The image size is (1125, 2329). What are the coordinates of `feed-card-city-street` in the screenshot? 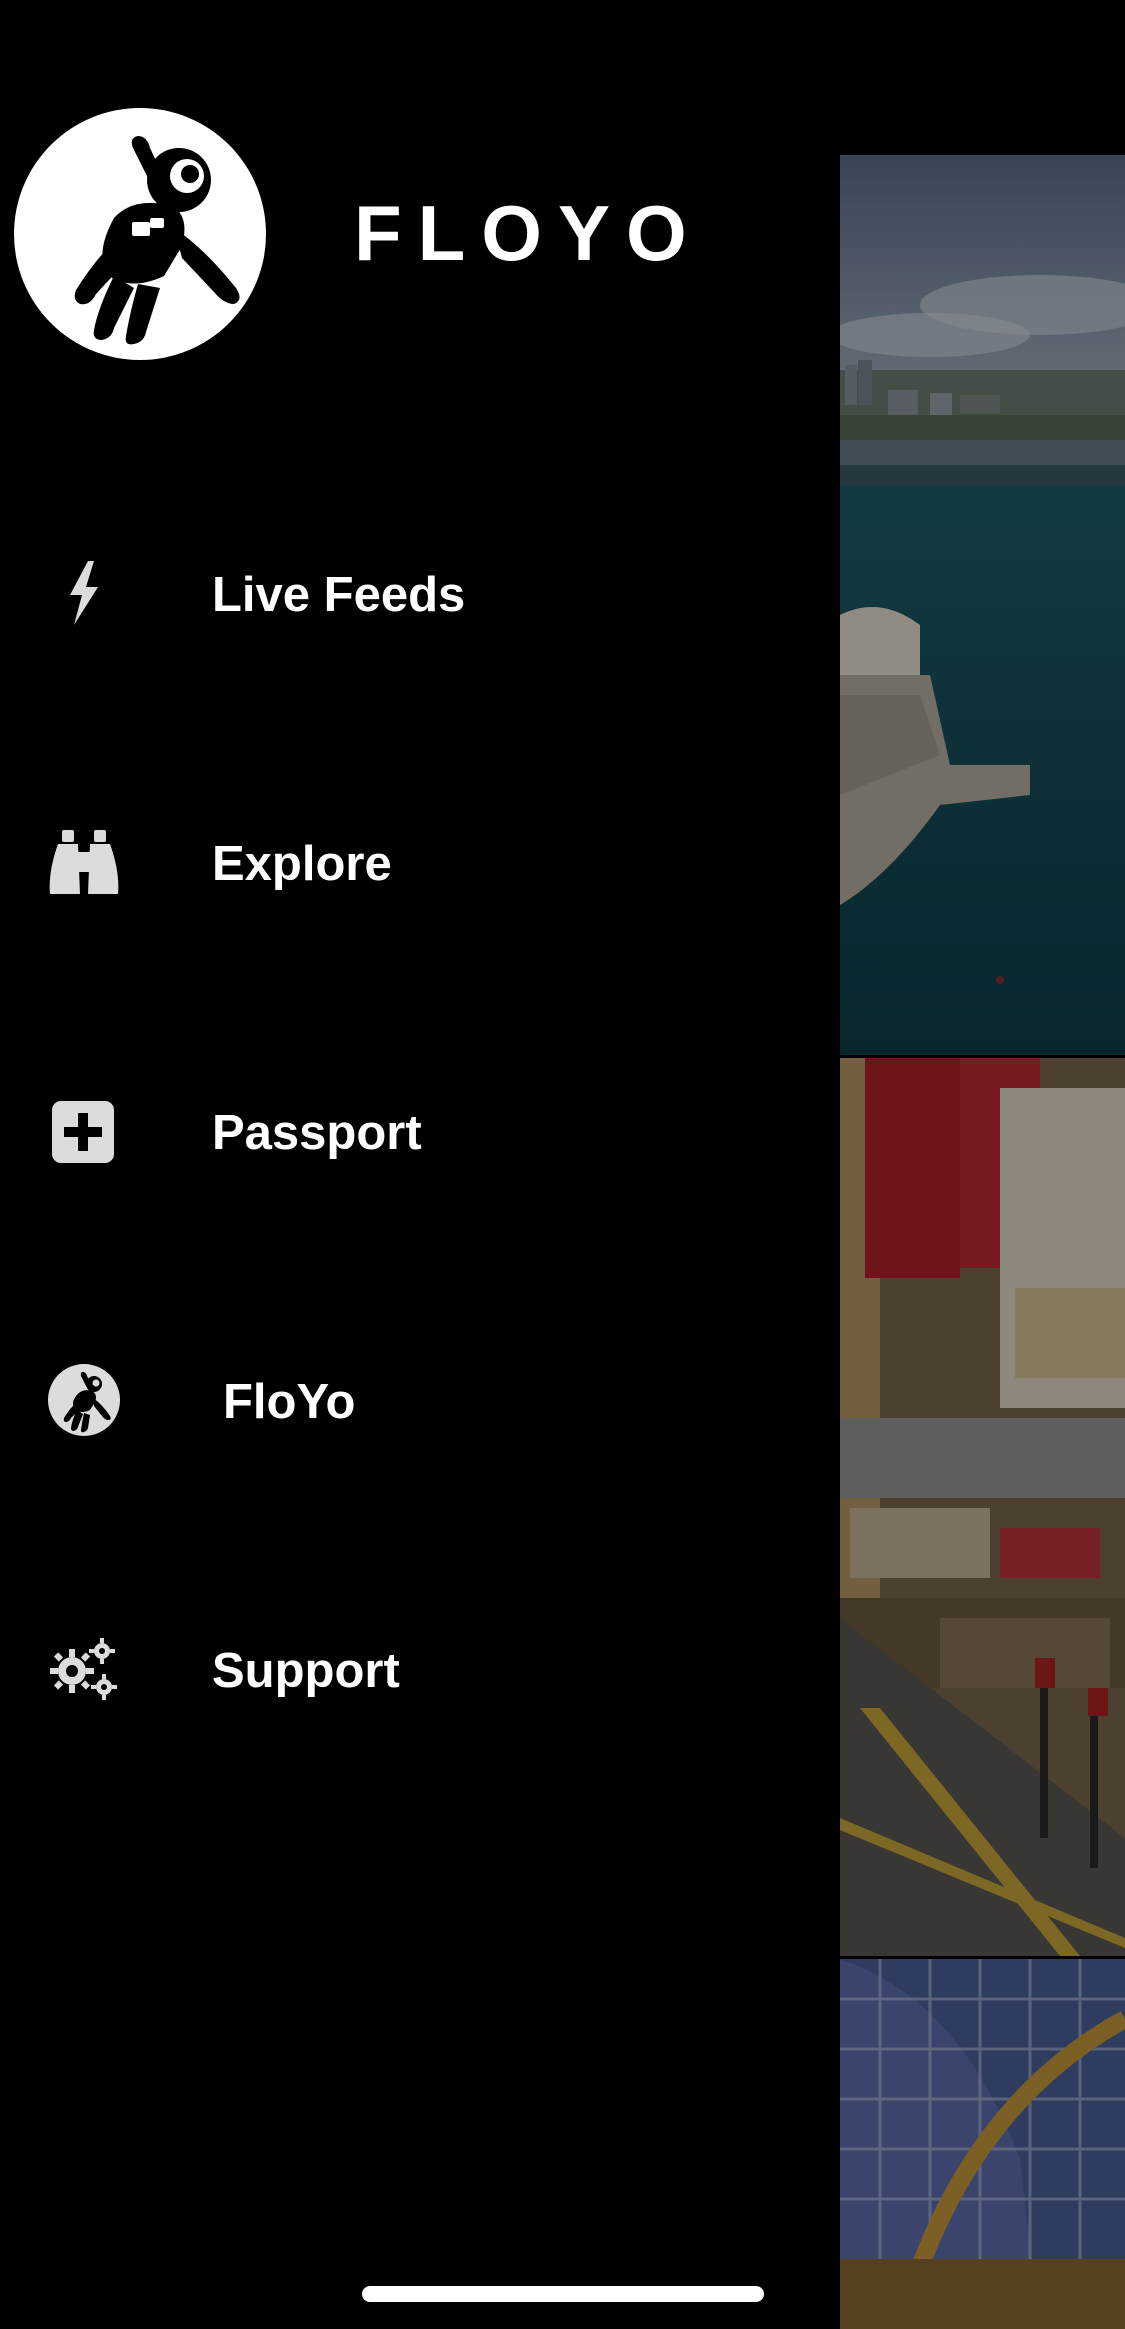 It's located at (982, 1507).